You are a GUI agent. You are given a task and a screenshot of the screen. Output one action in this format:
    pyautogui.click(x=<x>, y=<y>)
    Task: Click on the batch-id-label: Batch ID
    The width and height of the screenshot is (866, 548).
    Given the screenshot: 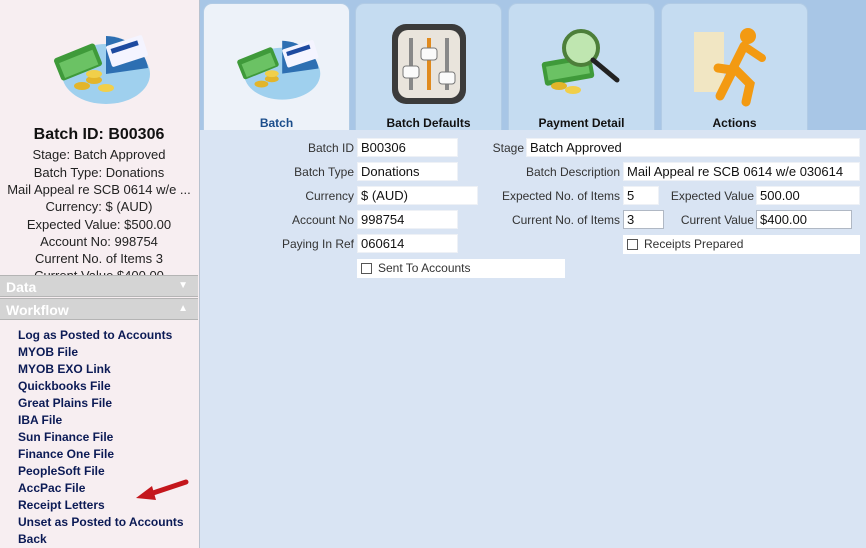 What is the action you would take?
    pyautogui.click(x=330, y=148)
    